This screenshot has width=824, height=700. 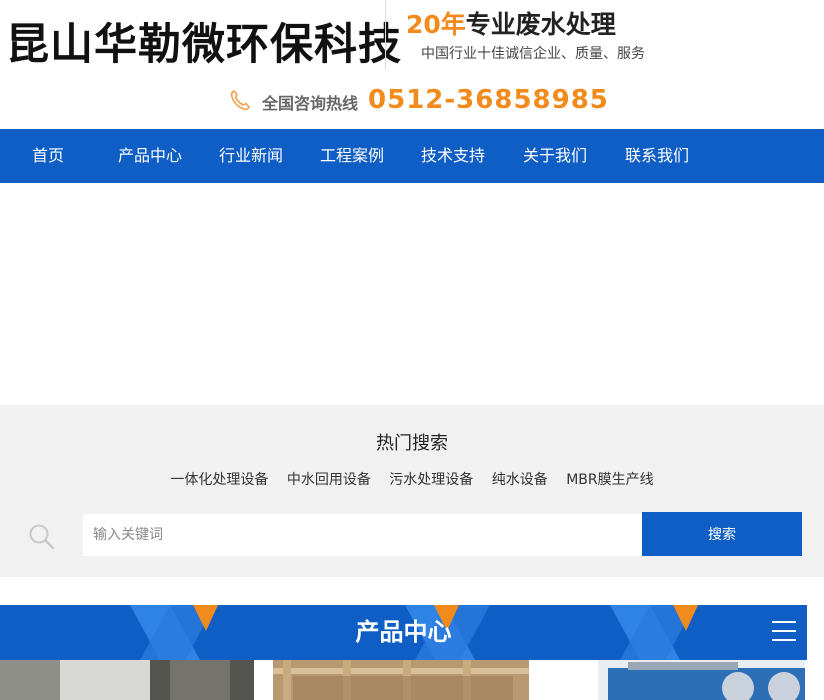 I want to click on hotline-number: 0512-36858985, so click(x=488, y=100).